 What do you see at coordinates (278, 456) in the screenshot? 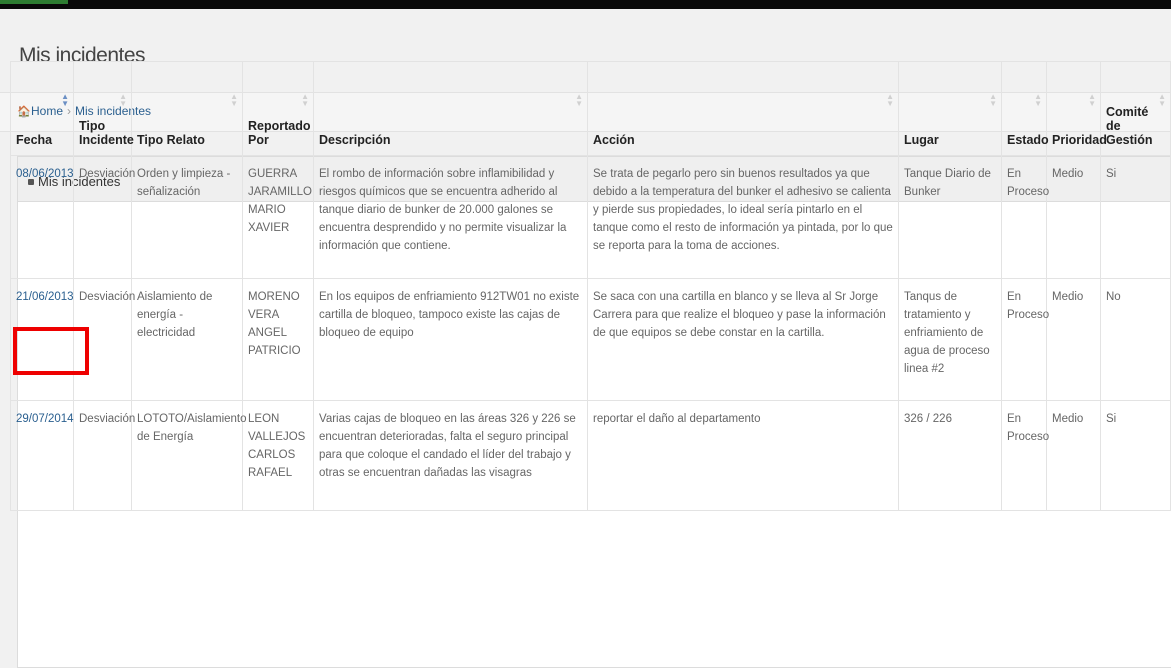
I see `reportado-por-cell: LEON VALLEJOS CARLOS RAFAEL` at bounding box center [278, 456].